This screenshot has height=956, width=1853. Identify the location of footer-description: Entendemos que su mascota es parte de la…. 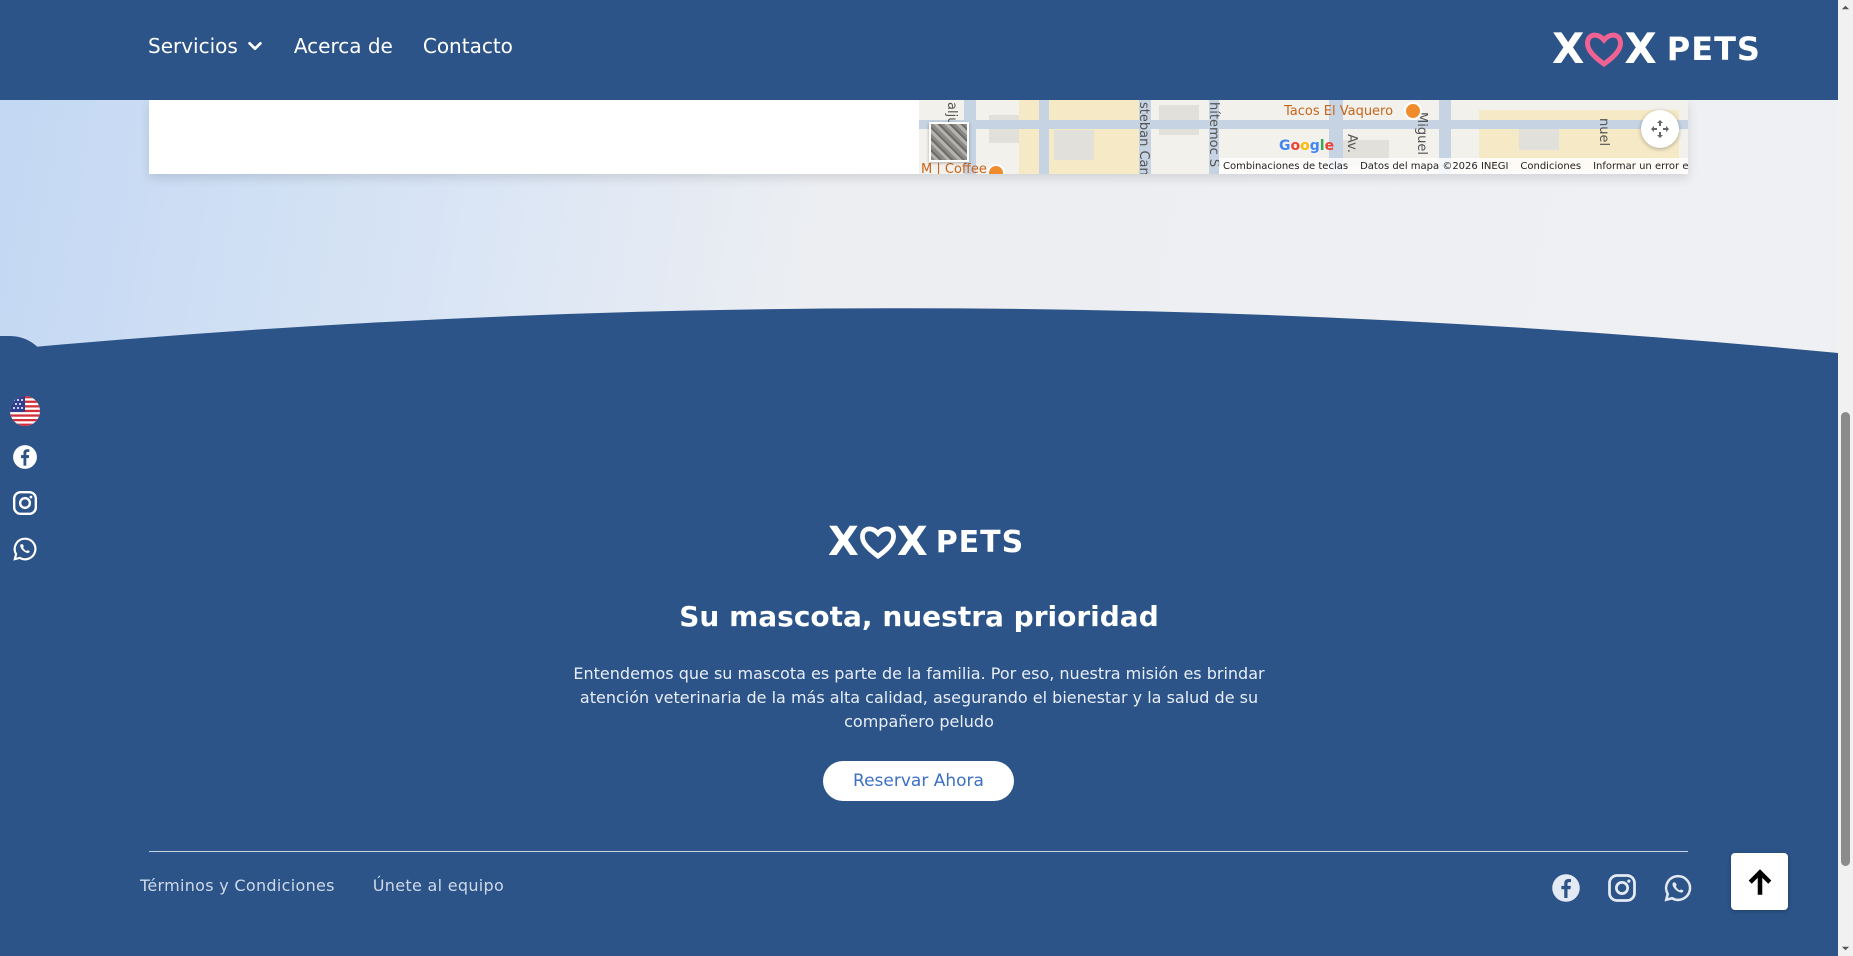
(919, 697).